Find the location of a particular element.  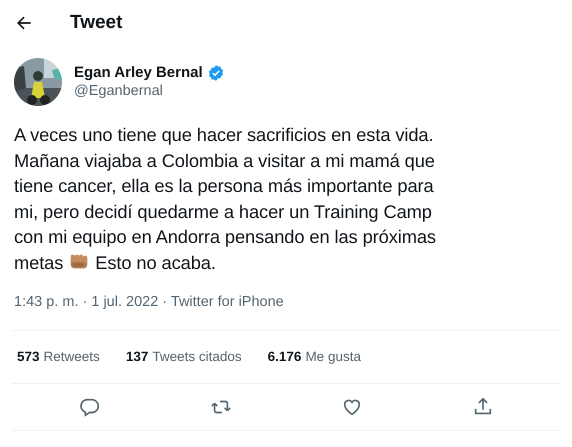

author-name: Egan Arley Bernal is located at coordinates (138, 72).